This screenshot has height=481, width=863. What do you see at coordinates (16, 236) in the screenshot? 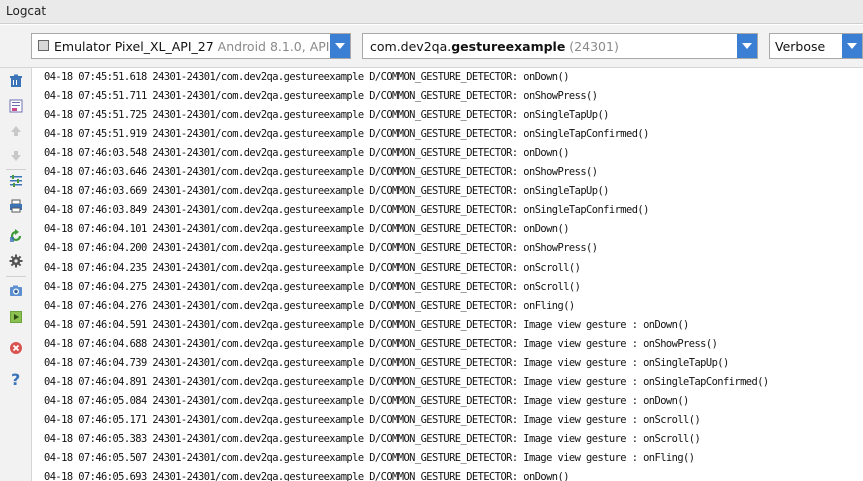
I see `restart-icon` at bounding box center [16, 236].